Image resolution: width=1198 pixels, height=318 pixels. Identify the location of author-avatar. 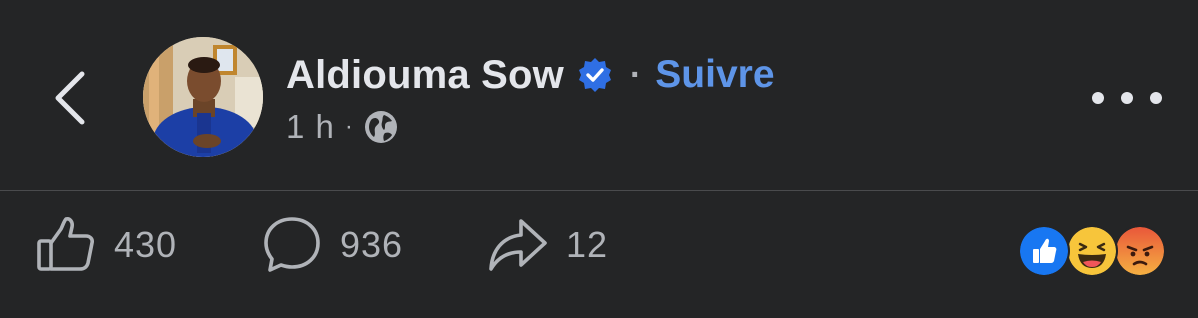
(203, 97).